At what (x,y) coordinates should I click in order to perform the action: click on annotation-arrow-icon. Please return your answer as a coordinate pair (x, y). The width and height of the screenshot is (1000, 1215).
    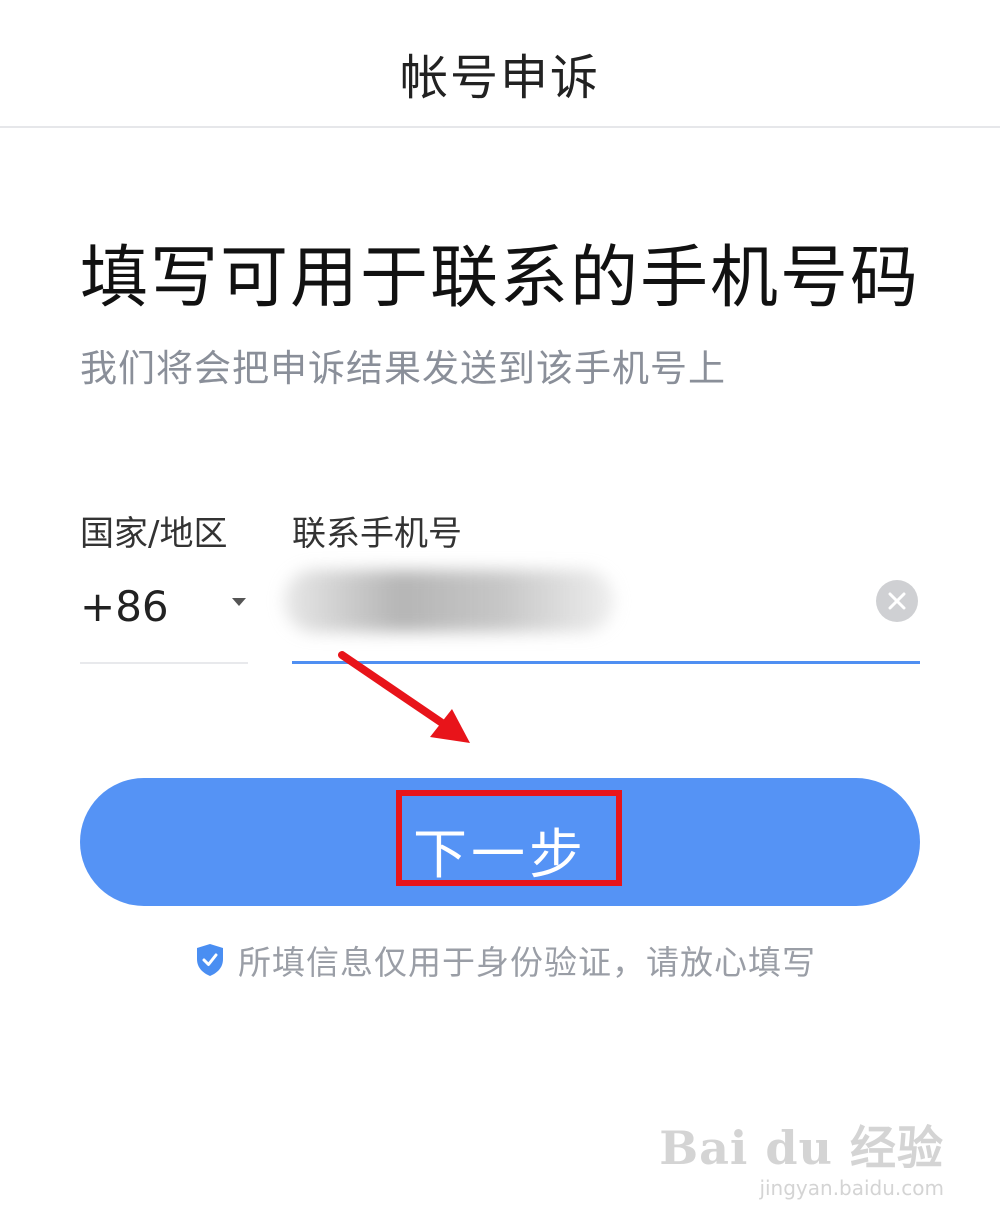
    Looking at the image, I should click on (404, 697).